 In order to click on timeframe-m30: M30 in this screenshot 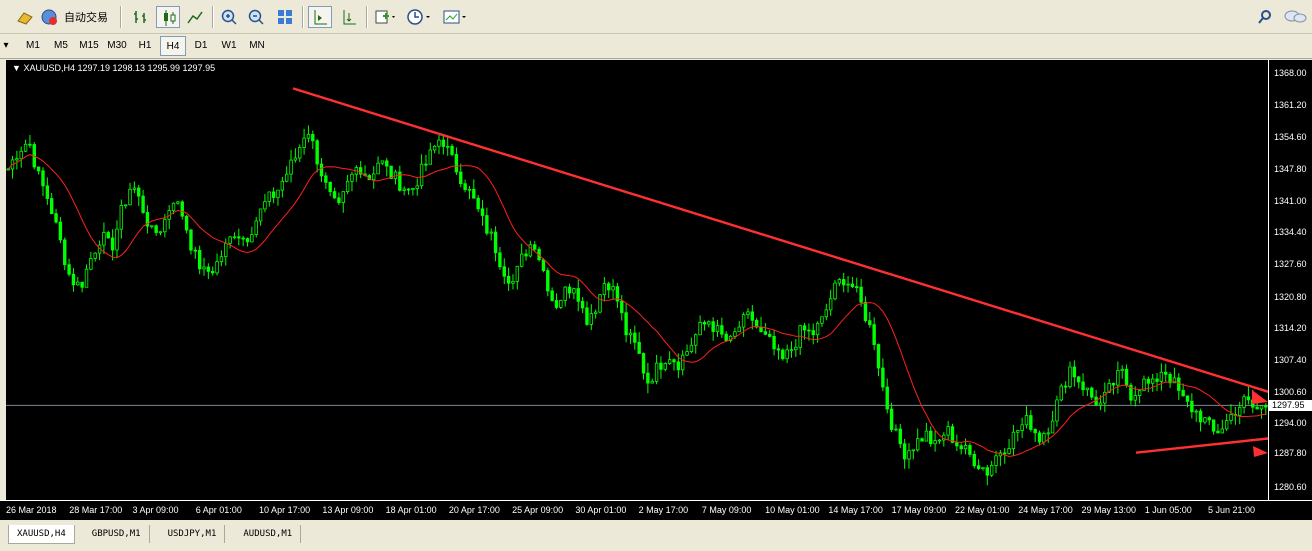, I will do `click(117, 46)`.